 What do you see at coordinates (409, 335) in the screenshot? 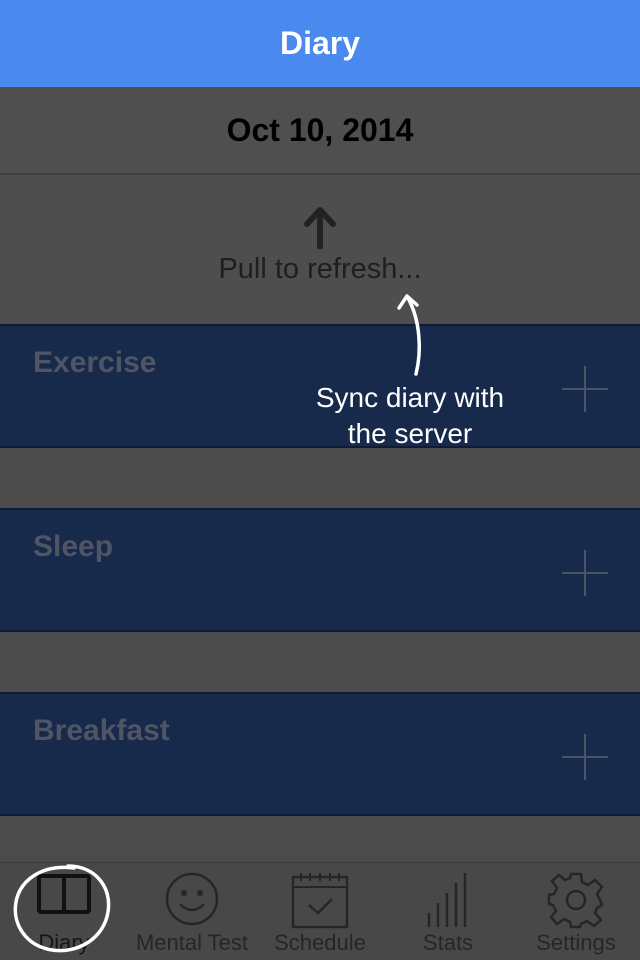
I see `annotation-arrow-icon` at bounding box center [409, 335].